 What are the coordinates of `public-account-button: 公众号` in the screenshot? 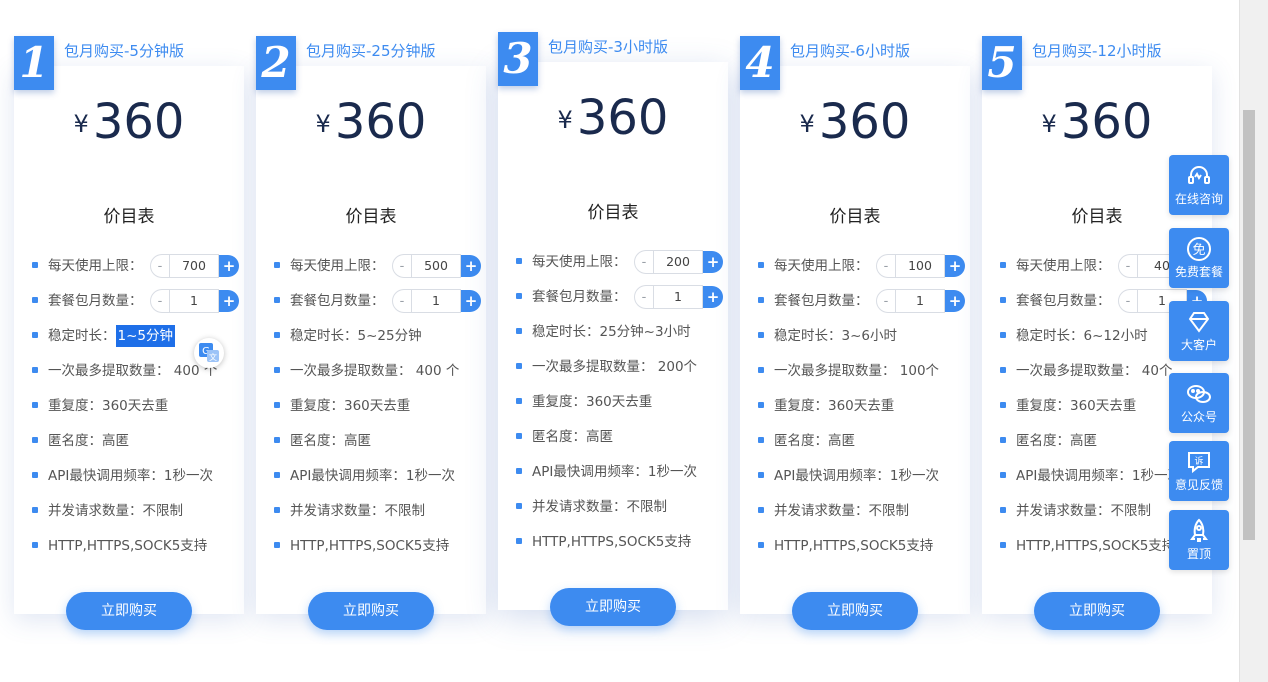 It's located at (1199, 403).